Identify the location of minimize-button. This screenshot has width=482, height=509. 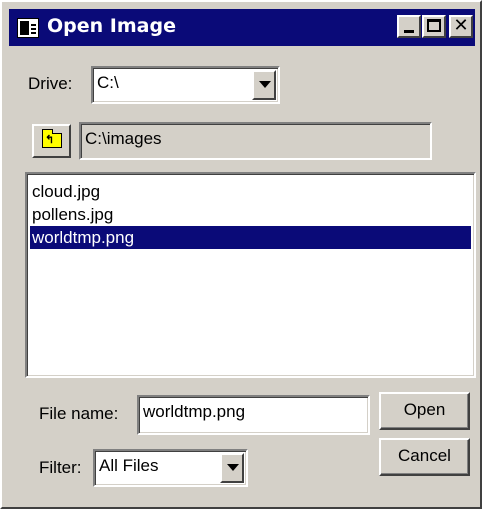
(409, 26).